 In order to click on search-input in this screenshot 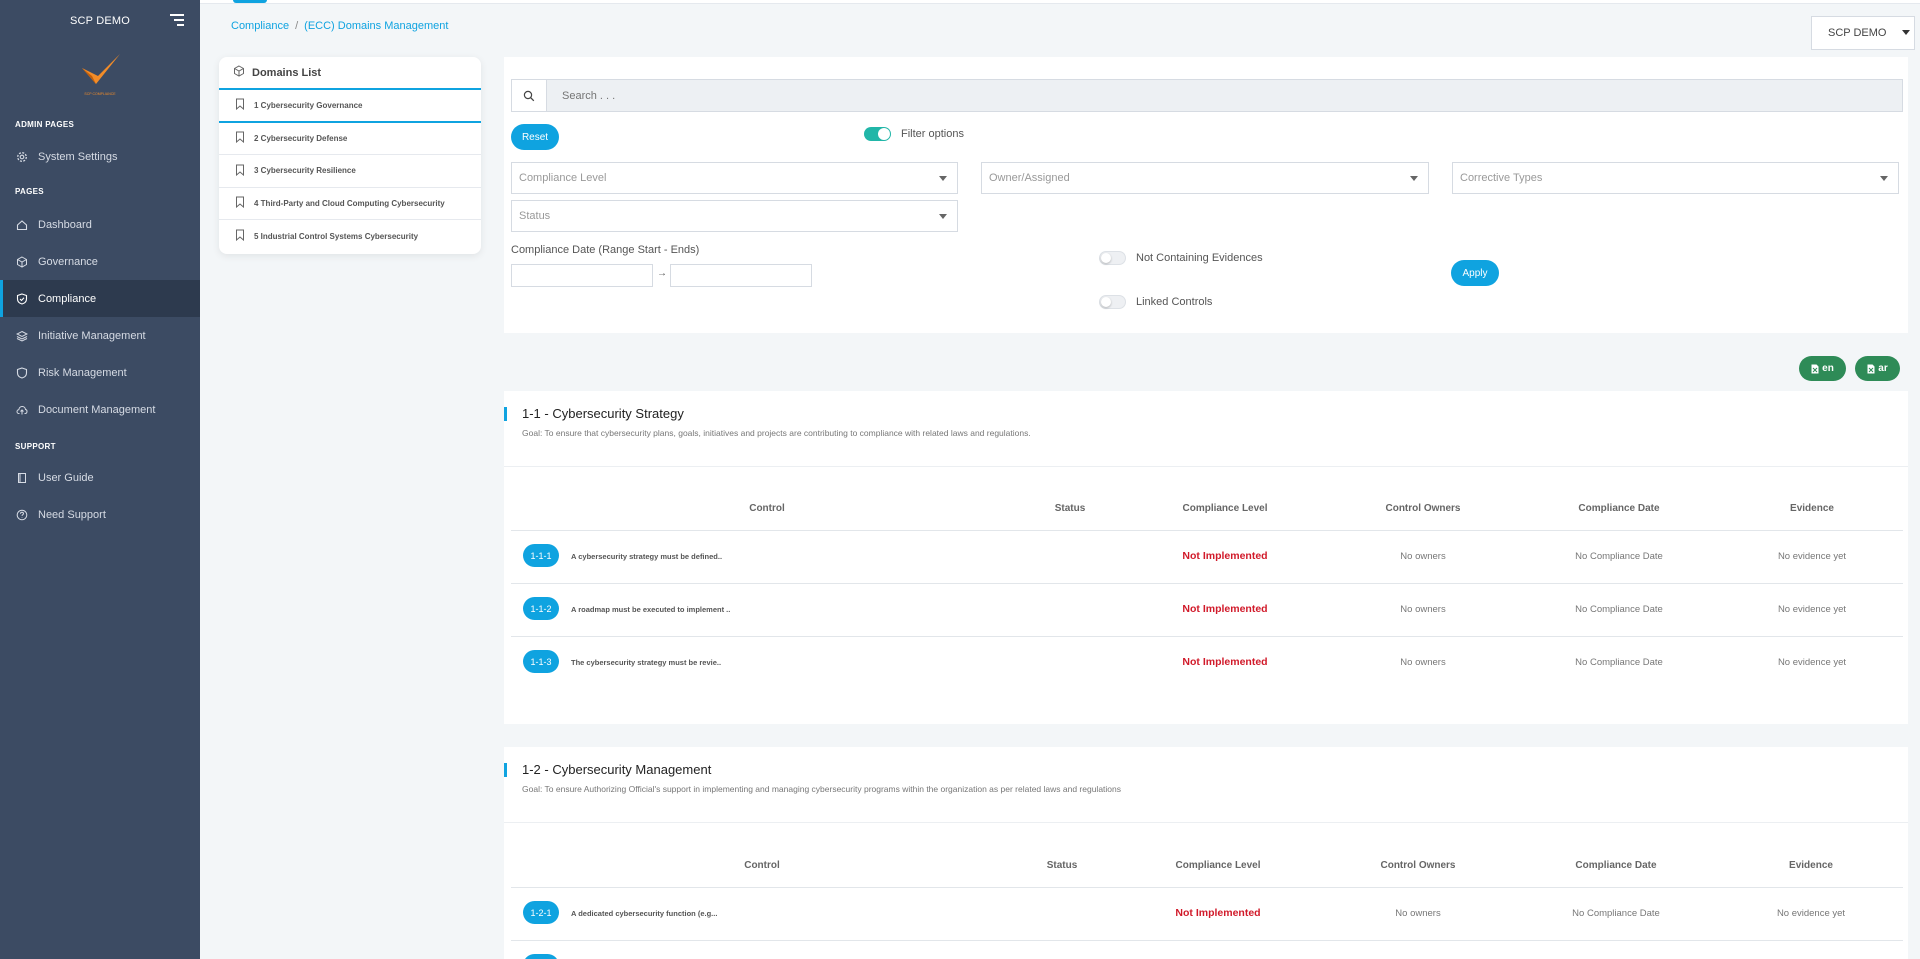, I will do `click(1224, 95)`.